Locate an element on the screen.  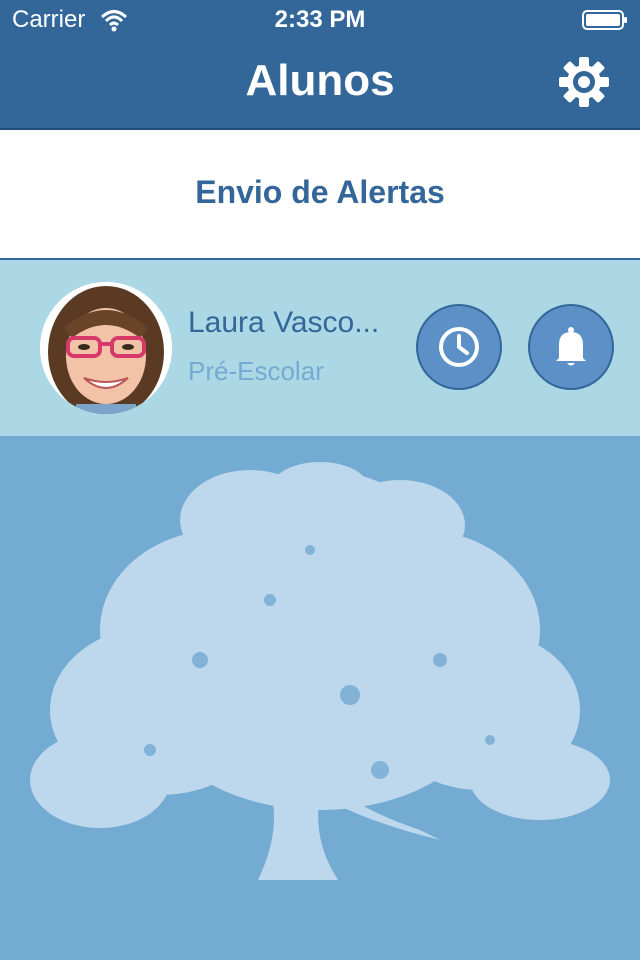
battery-icon is located at coordinates (604, 20).